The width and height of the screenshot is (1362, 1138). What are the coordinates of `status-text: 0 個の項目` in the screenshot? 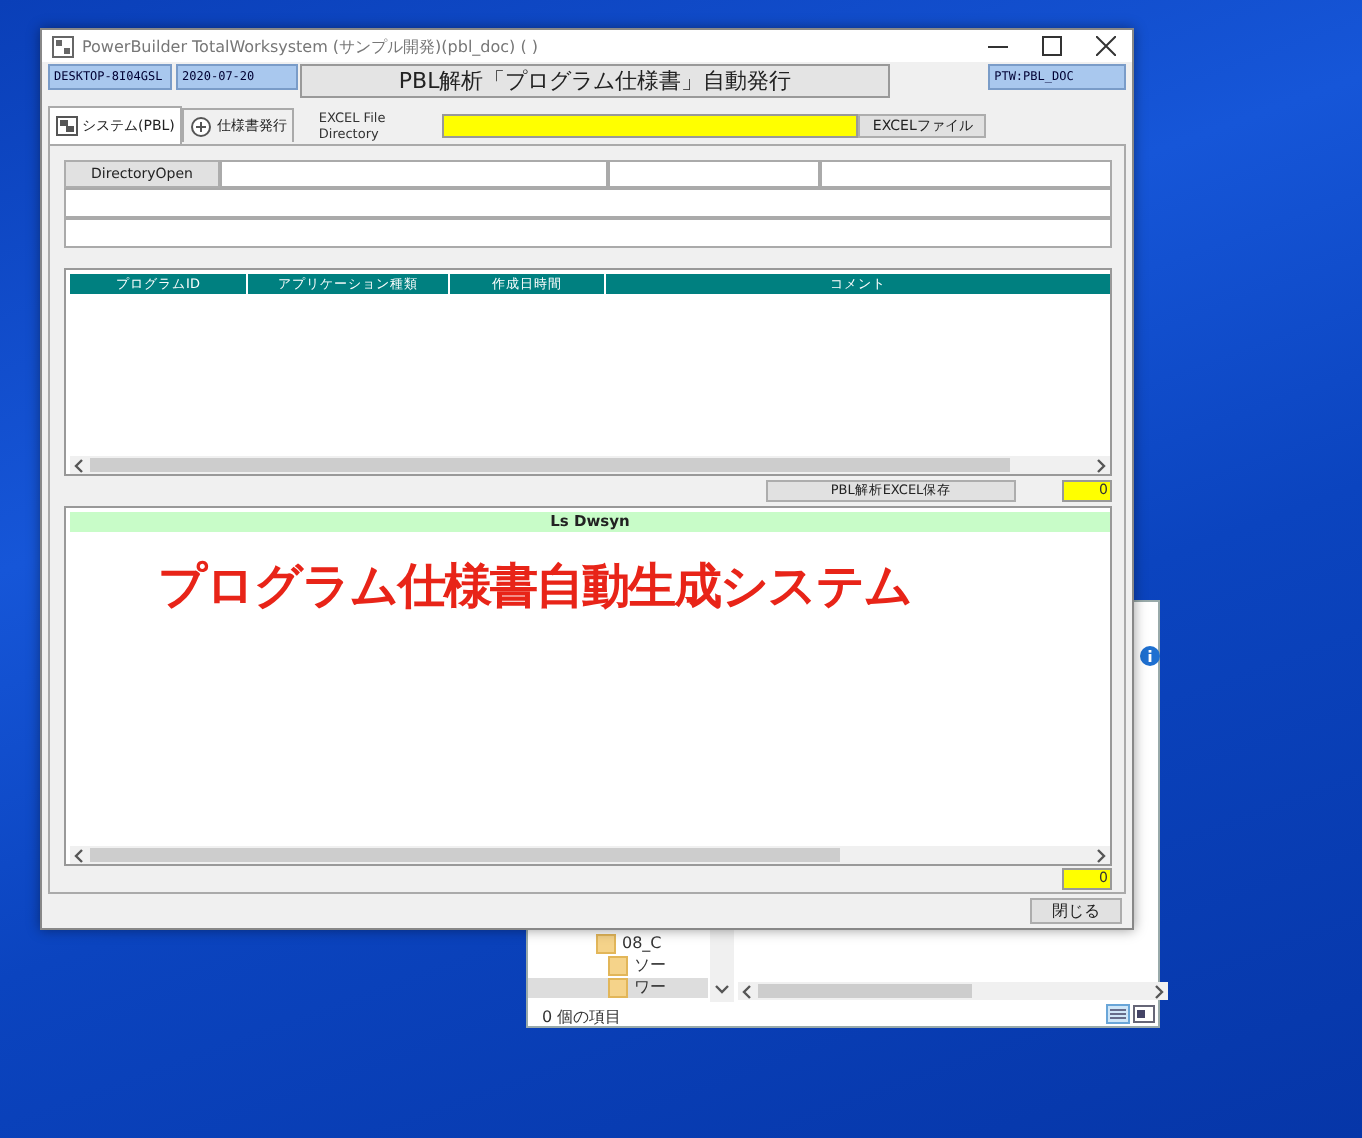 It's located at (582, 1017).